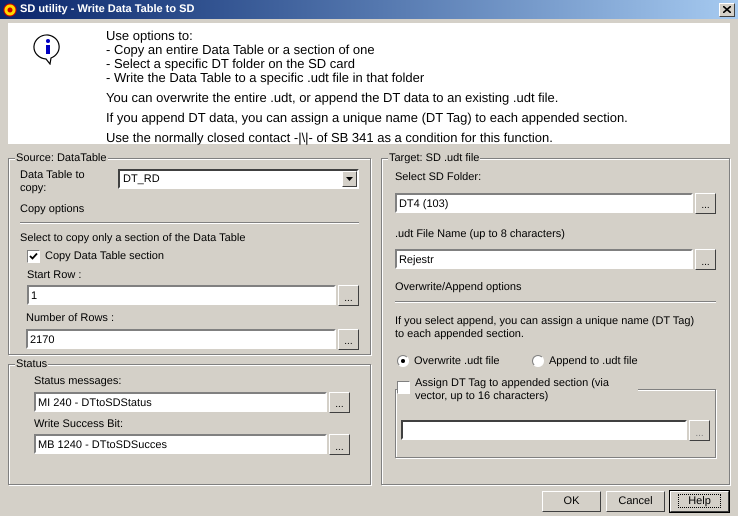 The image size is (738, 516). What do you see at coordinates (635, 501) in the screenshot?
I see `dialog-button: Cancel` at bounding box center [635, 501].